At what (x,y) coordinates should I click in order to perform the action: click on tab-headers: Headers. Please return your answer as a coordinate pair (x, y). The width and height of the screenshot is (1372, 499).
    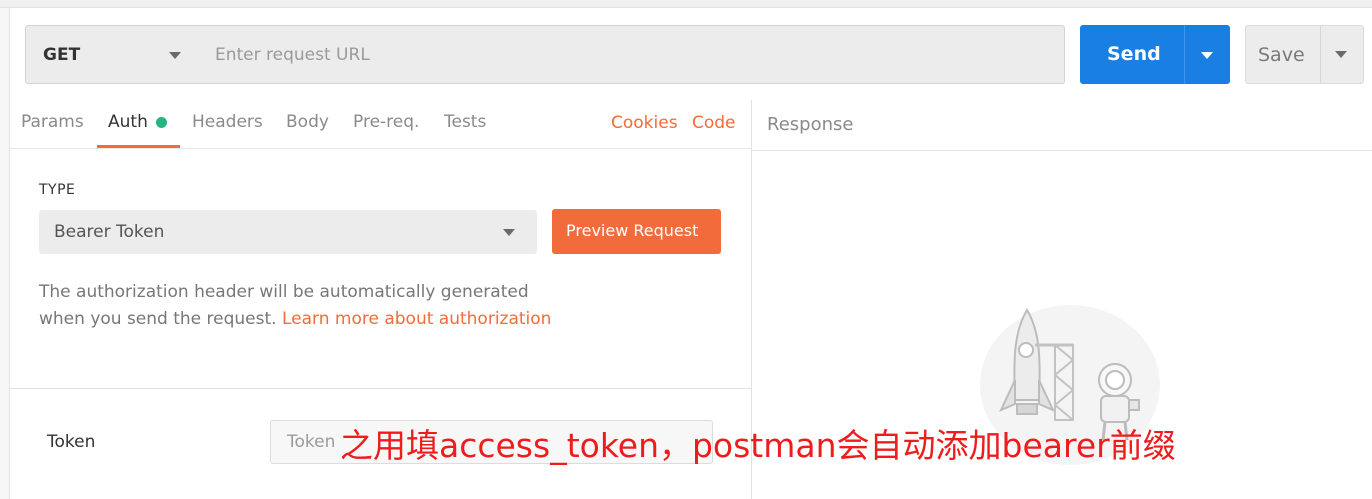
    Looking at the image, I should click on (227, 122).